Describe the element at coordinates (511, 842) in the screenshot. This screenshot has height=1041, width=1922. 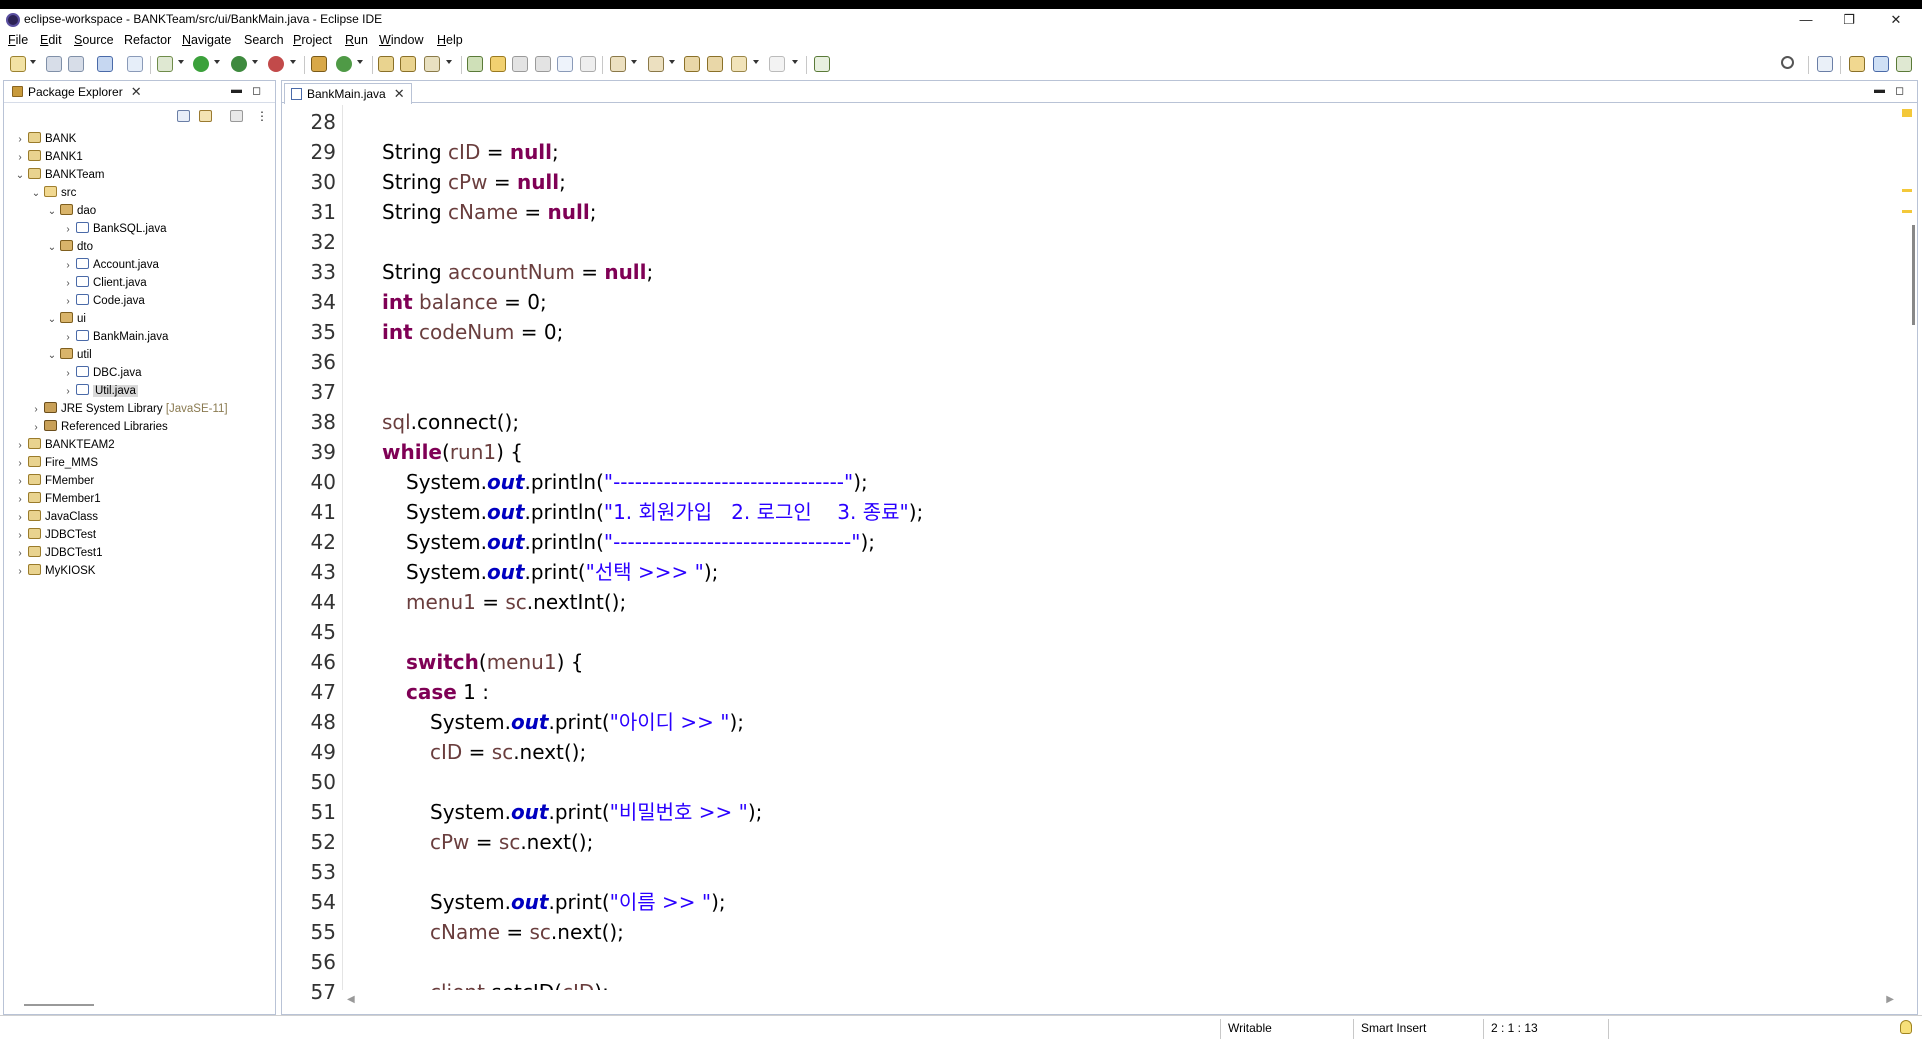
I see `code-line: cPw = sc.next();` at that location.